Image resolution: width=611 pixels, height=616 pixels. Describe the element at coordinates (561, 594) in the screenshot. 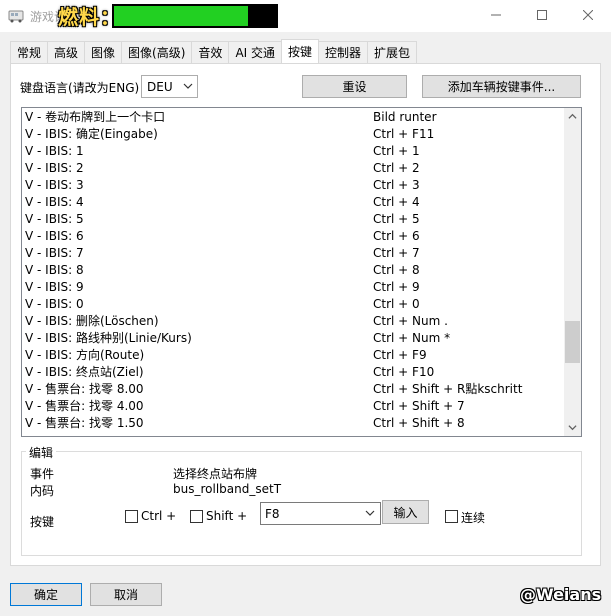

I see `watermark: @Weians` at that location.